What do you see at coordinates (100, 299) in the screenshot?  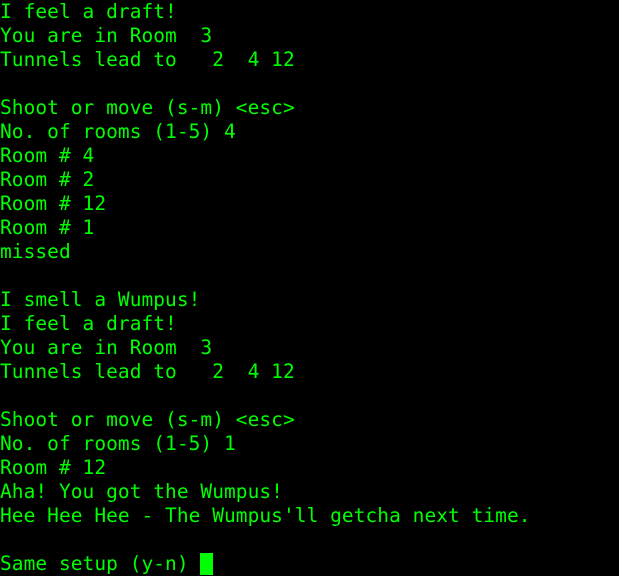 I see `line-text: I smell a Wumpus!` at bounding box center [100, 299].